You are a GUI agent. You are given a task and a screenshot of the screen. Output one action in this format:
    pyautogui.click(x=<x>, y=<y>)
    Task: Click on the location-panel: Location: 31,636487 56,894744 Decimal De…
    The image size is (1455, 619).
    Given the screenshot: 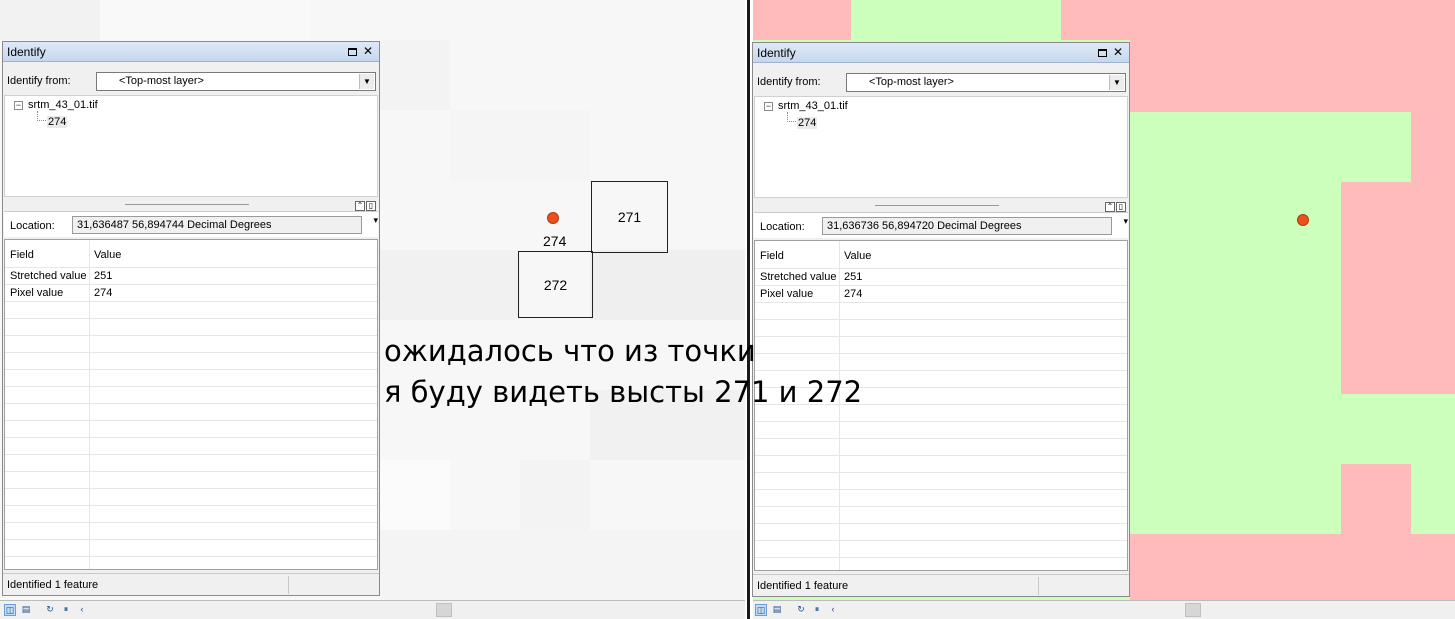 What is the action you would take?
    pyautogui.click(x=191, y=224)
    